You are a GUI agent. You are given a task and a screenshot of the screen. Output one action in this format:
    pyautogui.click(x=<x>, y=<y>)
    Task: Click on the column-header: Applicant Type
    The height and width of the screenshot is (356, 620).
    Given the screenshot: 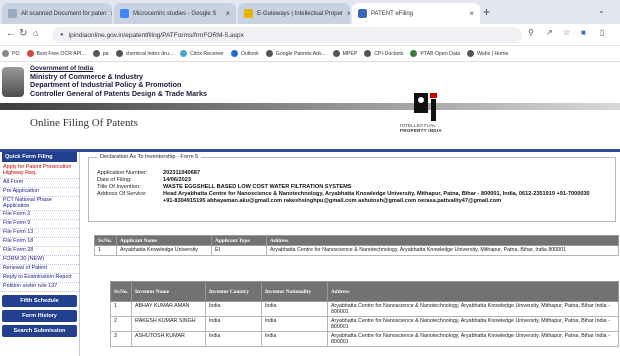 What is the action you would take?
    pyautogui.click(x=239, y=240)
    